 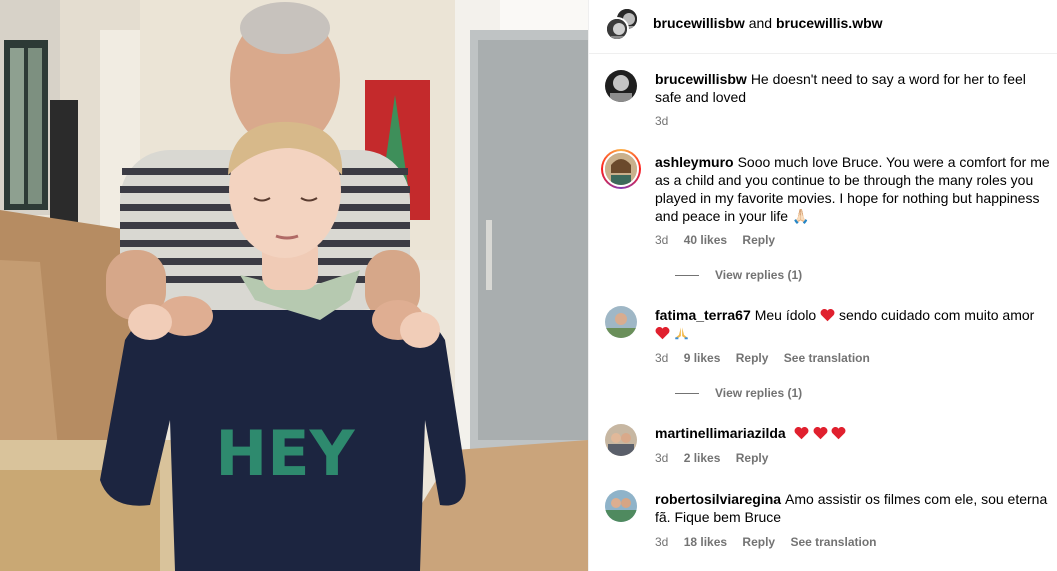 I want to click on comment-meta: 3d 40 likes Reply, so click(x=721, y=240).